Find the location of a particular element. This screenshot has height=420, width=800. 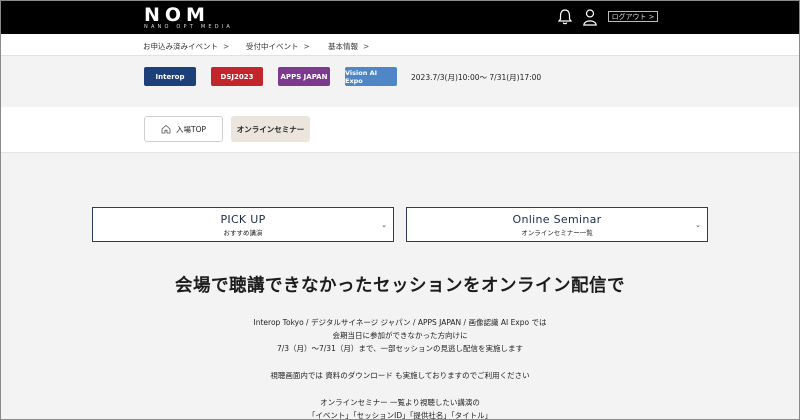

tab-online-seminar: オンラインセミナー is located at coordinates (270, 129).